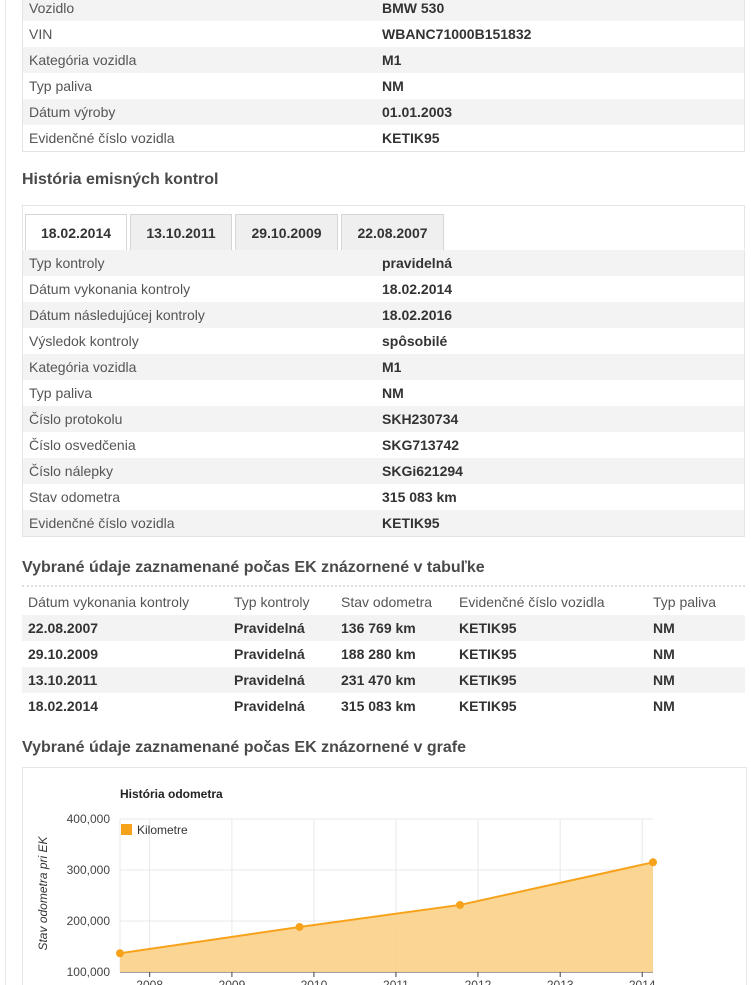 This screenshot has width=751, height=985. What do you see at coordinates (378, 706) in the screenshot?
I see `table-cell: 315 083 km` at bounding box center [378, 706].